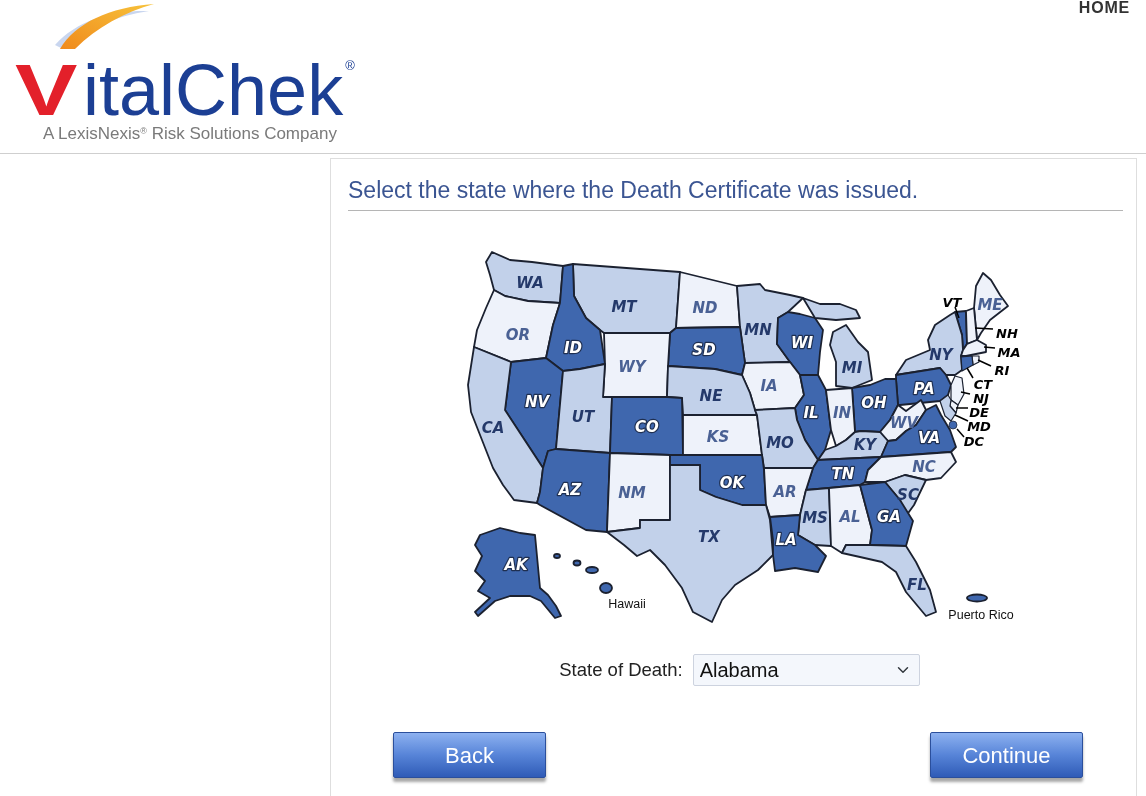  Describe the element at coordinates (802, 343) in the screenshot. I see `state-label: WI` at that location.